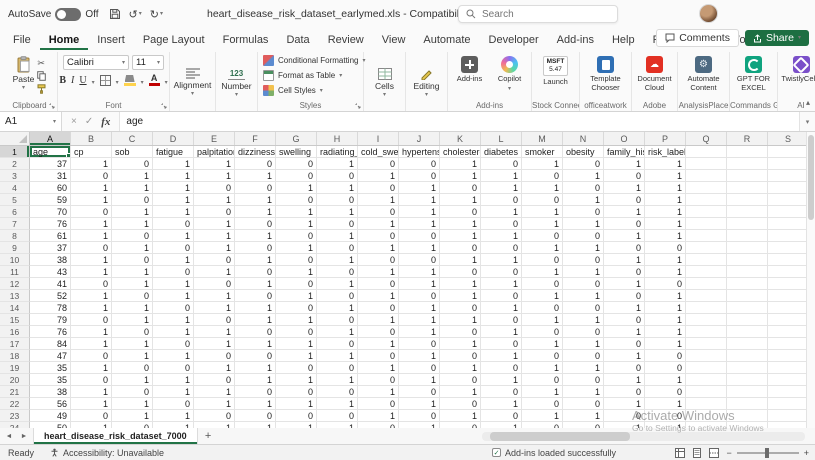  What do you see at coordinates (394, 40) in the screenshot?
I see `tab-view: View` at bounding box center [394, 40].